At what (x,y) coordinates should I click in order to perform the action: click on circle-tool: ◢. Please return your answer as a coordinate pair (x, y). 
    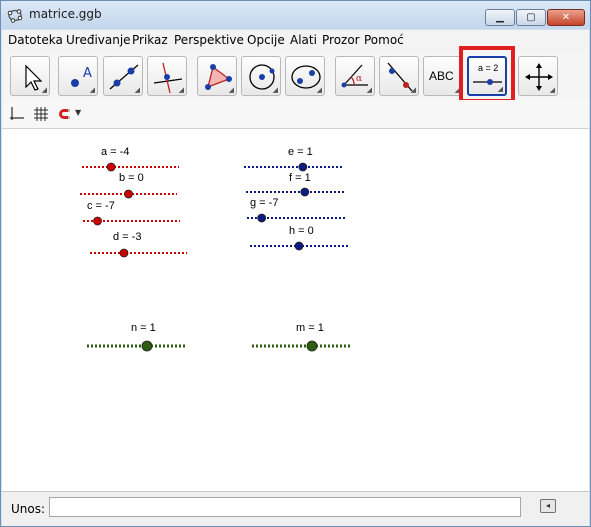
    Looking at the image, I should click on (261, 76).